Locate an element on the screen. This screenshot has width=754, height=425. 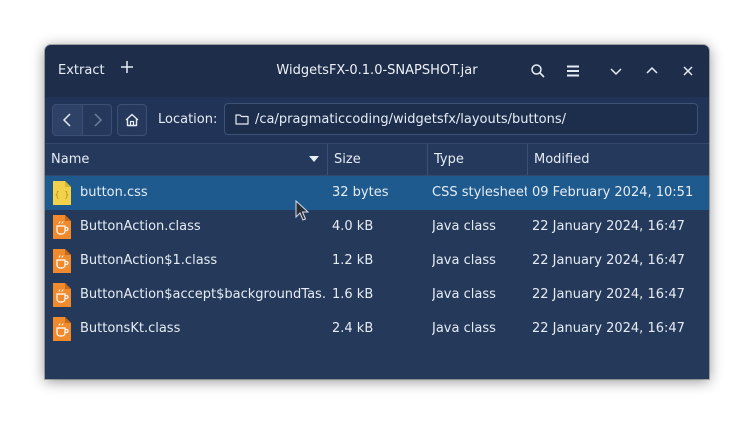
chevron-up-icon is located at coordinates (652, 71).